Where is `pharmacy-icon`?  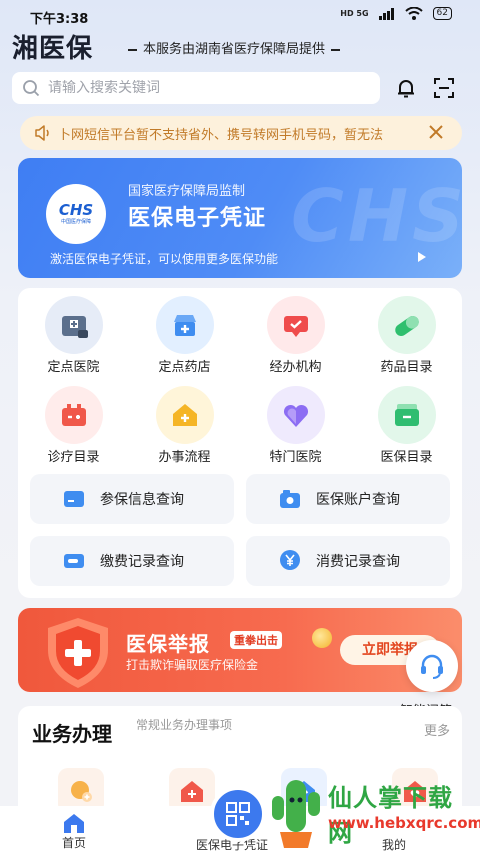 pharmacy-icon is located at coordinates (184, 325).